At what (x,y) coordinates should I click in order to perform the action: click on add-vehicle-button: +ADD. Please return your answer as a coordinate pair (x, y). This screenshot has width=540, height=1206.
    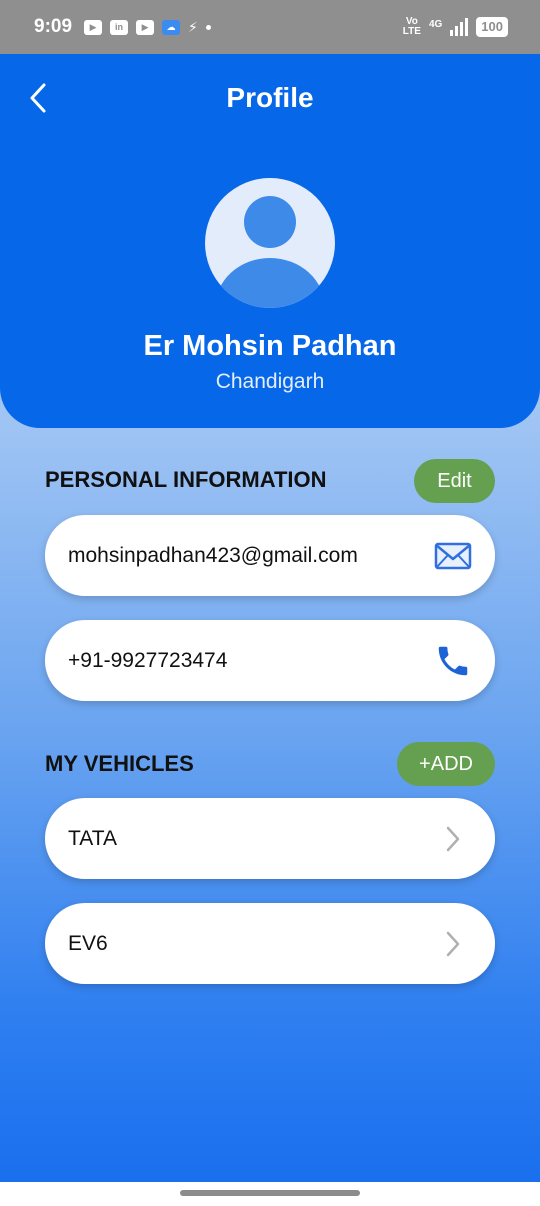
    Looking at the image, I should click on (446, 764).